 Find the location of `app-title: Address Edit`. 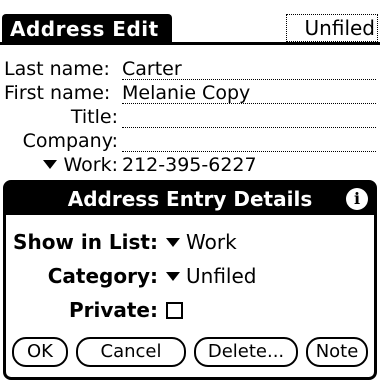

app-title: Address Edit is located at coordinates (87, 29).